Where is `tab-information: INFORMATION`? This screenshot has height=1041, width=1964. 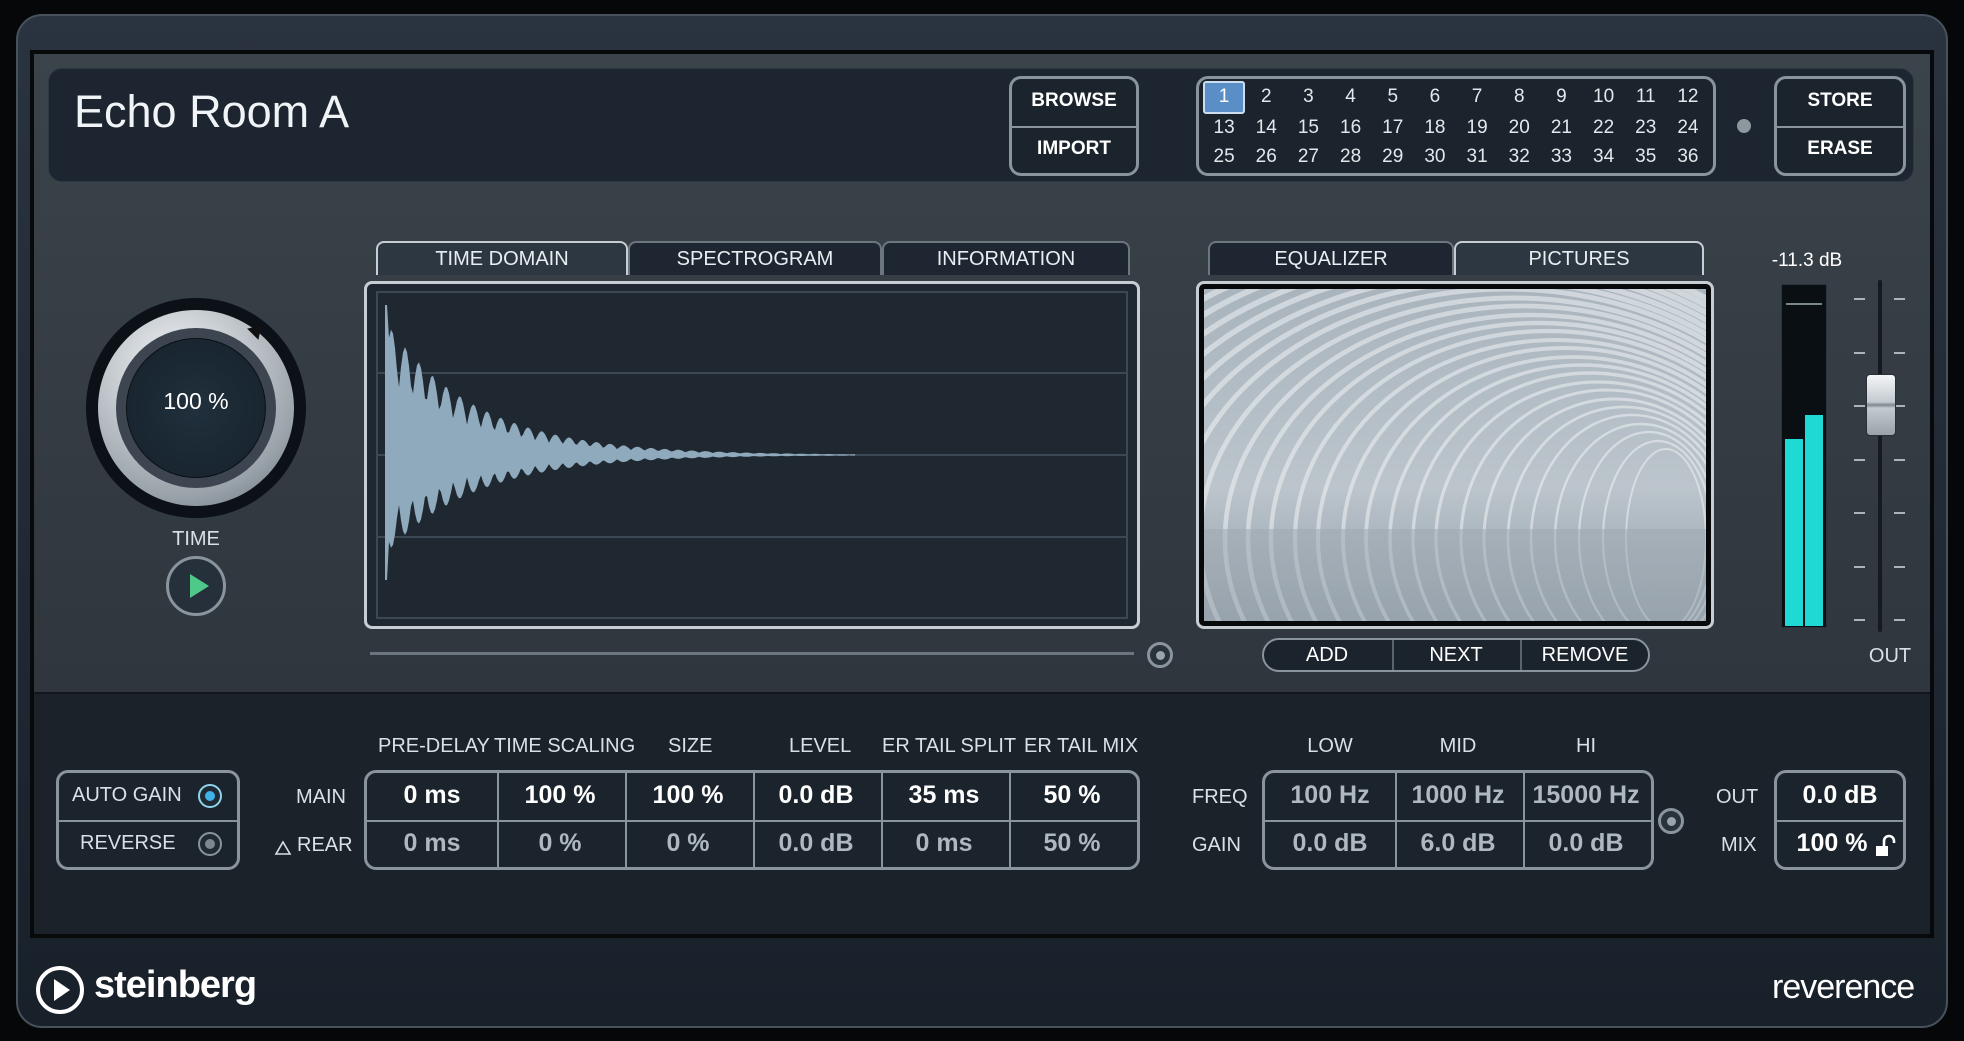 tab-information: INFORMATION is located at coordinates (1006, 258).